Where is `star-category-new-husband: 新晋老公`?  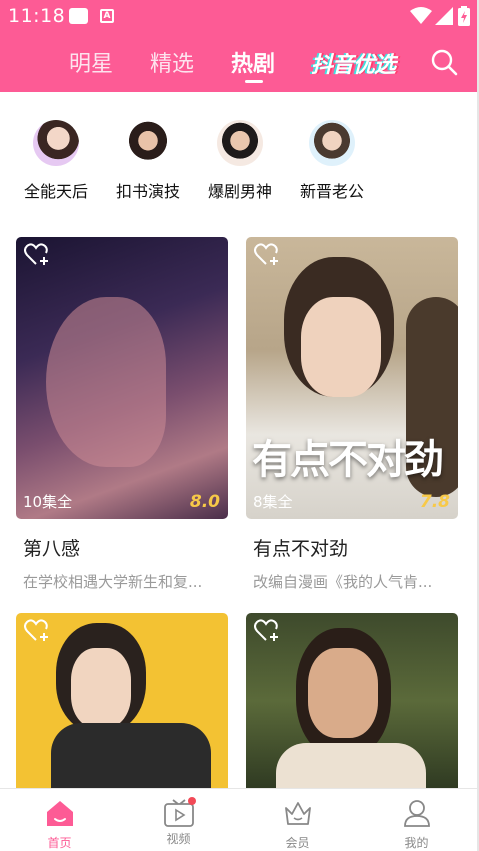 star-category-new-husband: 新晋老公 is located at coordinates (332, 161).